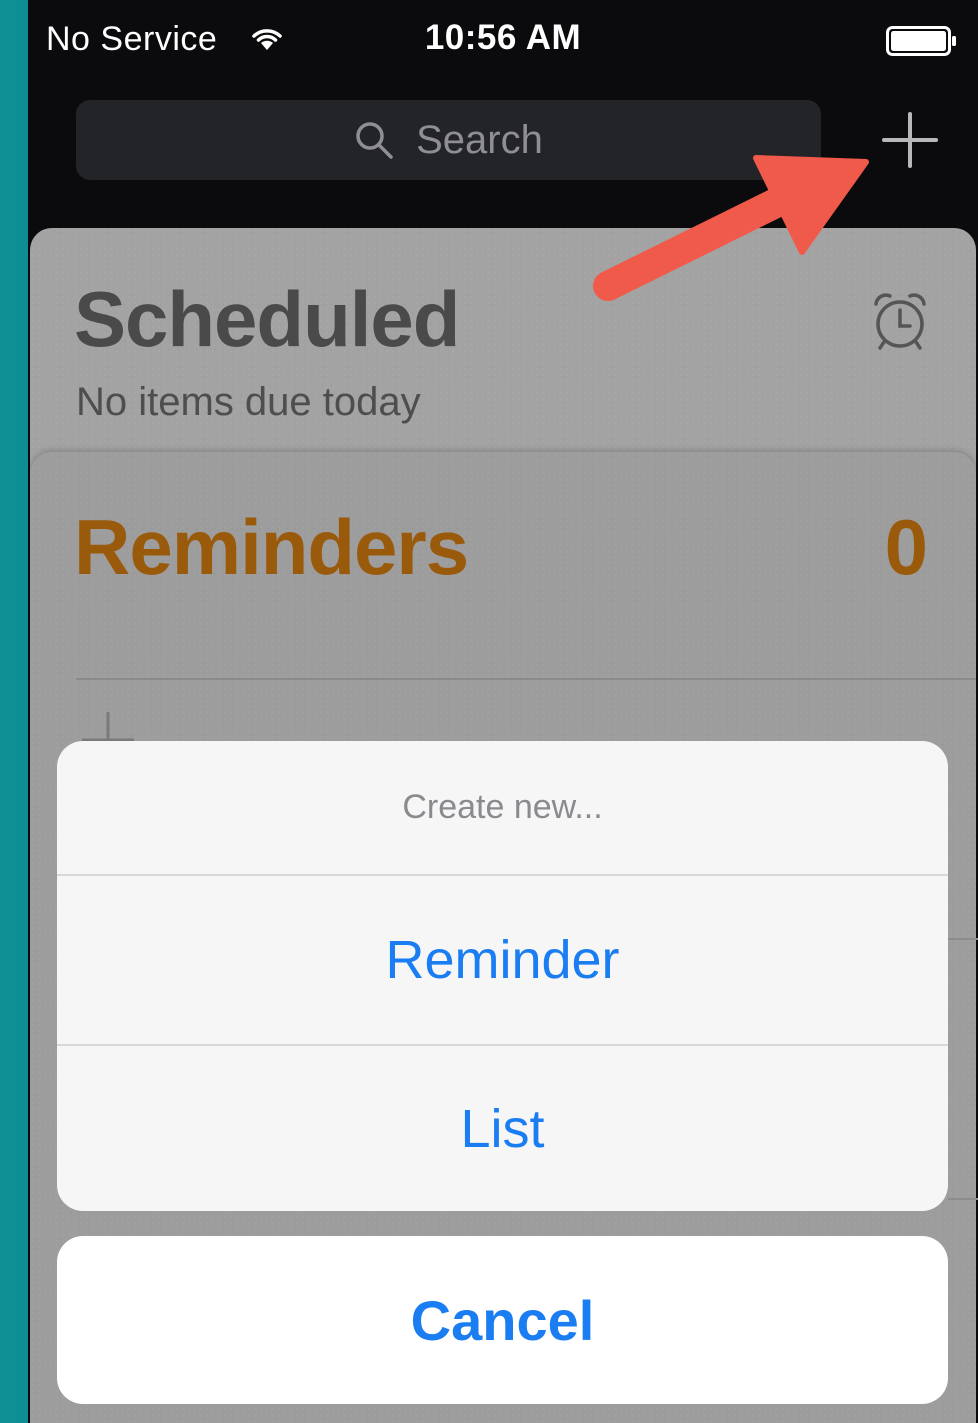 Image resolution: width=978 pixels, height=1423 pixels. Describe the element at coordinates (906, 547) in the screenshot. I see `reminders-count: 0` at that location.